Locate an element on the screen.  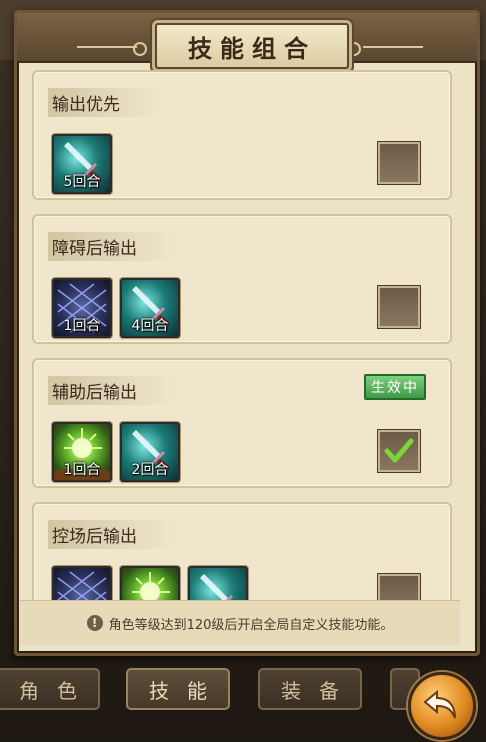
heal-skill-icon: 1回合 is located at coordinates (82, 452).